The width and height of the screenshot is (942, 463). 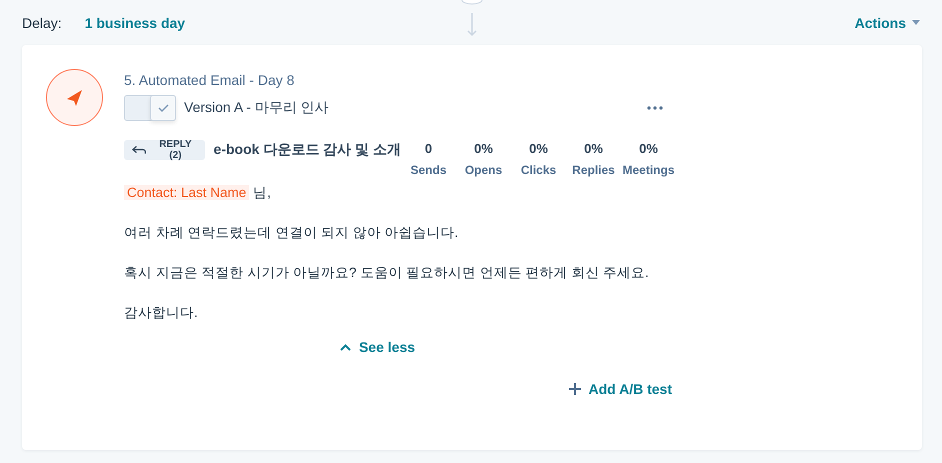 What do you see at coordinates (150, 108) in the screenshot?
I see `toggle-switch` at bounding box center [150, 108].